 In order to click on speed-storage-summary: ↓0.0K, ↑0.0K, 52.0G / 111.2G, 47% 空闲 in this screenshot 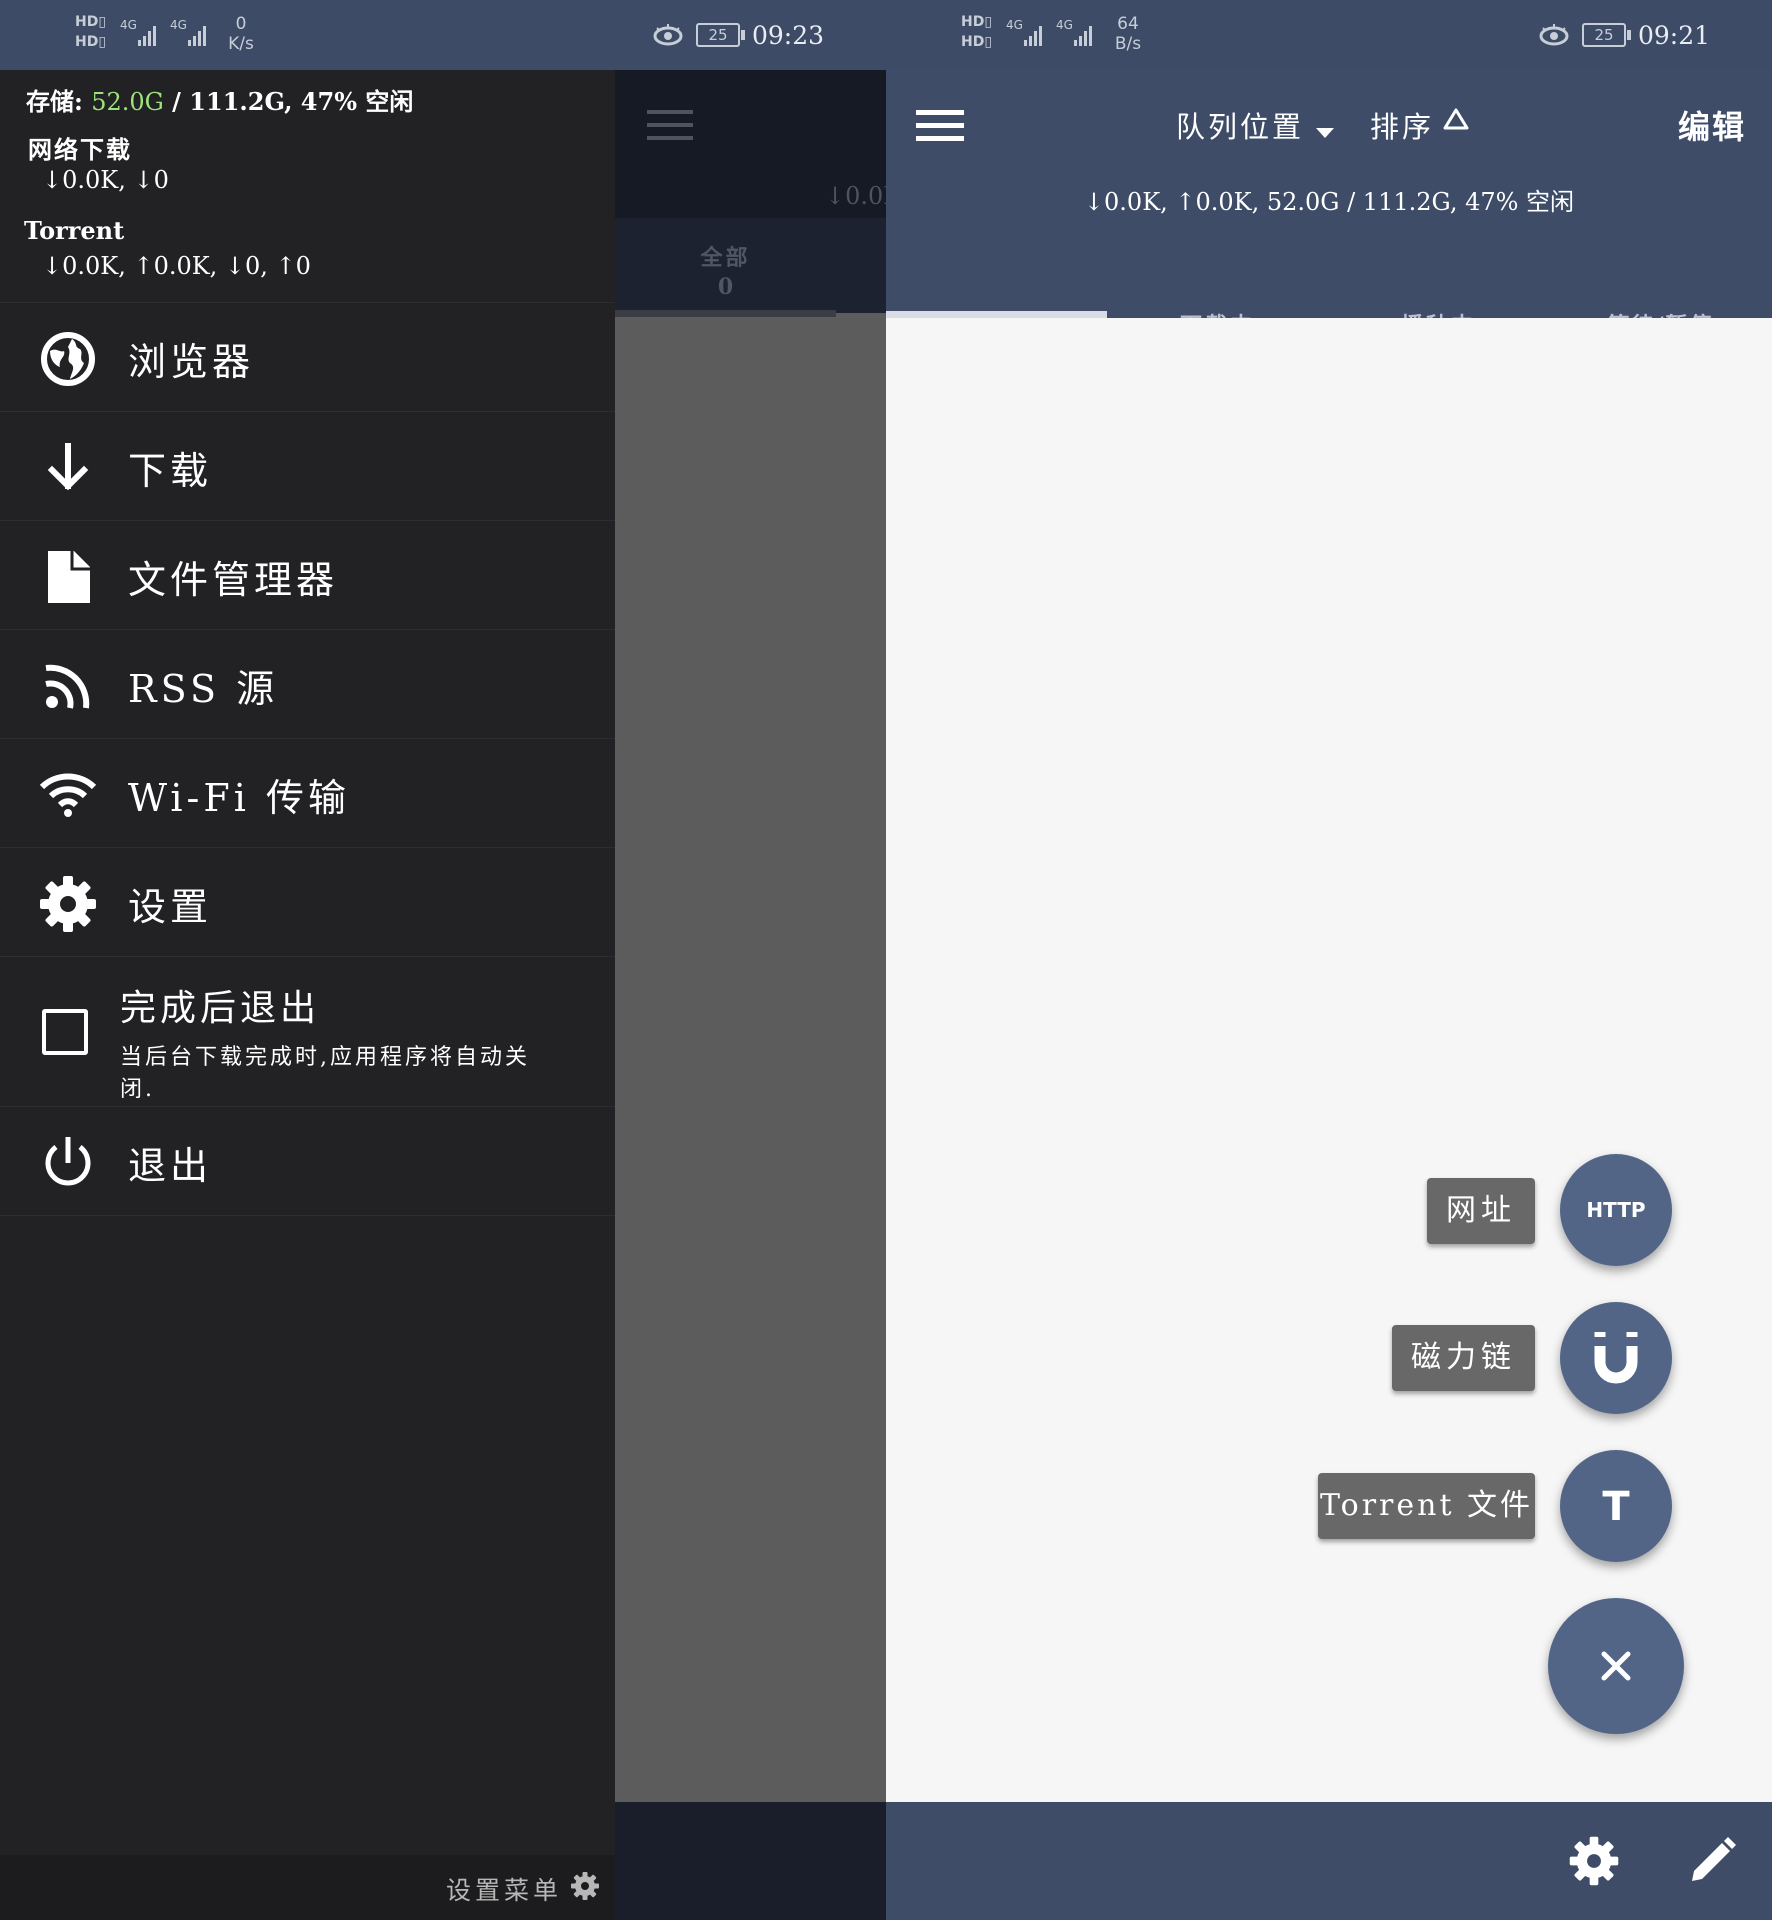, I will do `click(1329, 202)`.